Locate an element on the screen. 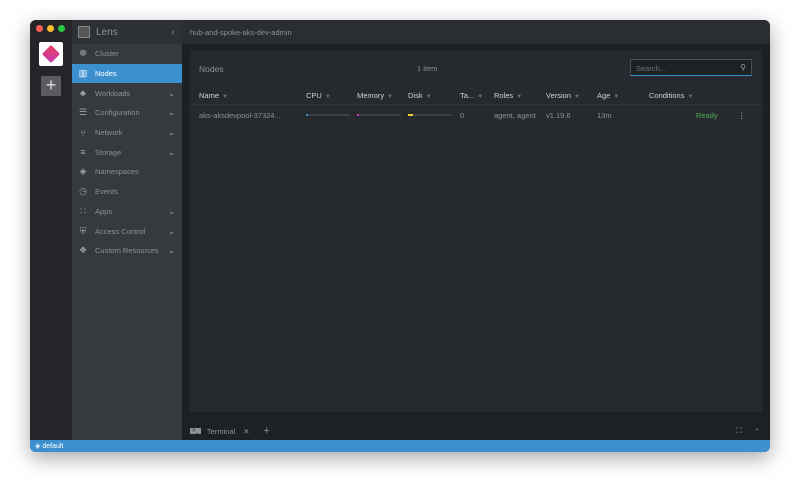 The height and width of the screenshot is (493, 800). terminal-icon: >_ is located at coordinates (195, 431).